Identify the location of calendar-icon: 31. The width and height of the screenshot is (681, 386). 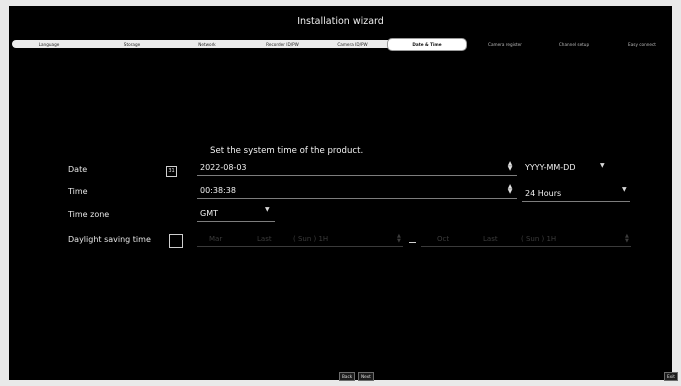
(171, 171).